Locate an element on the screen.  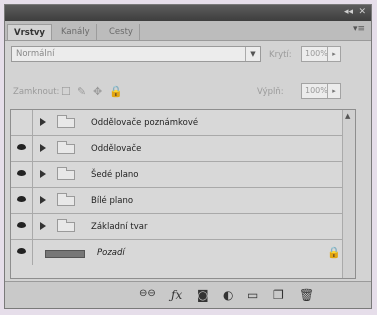
layer-name: Základní tvar is located at coordinates (119, 227).